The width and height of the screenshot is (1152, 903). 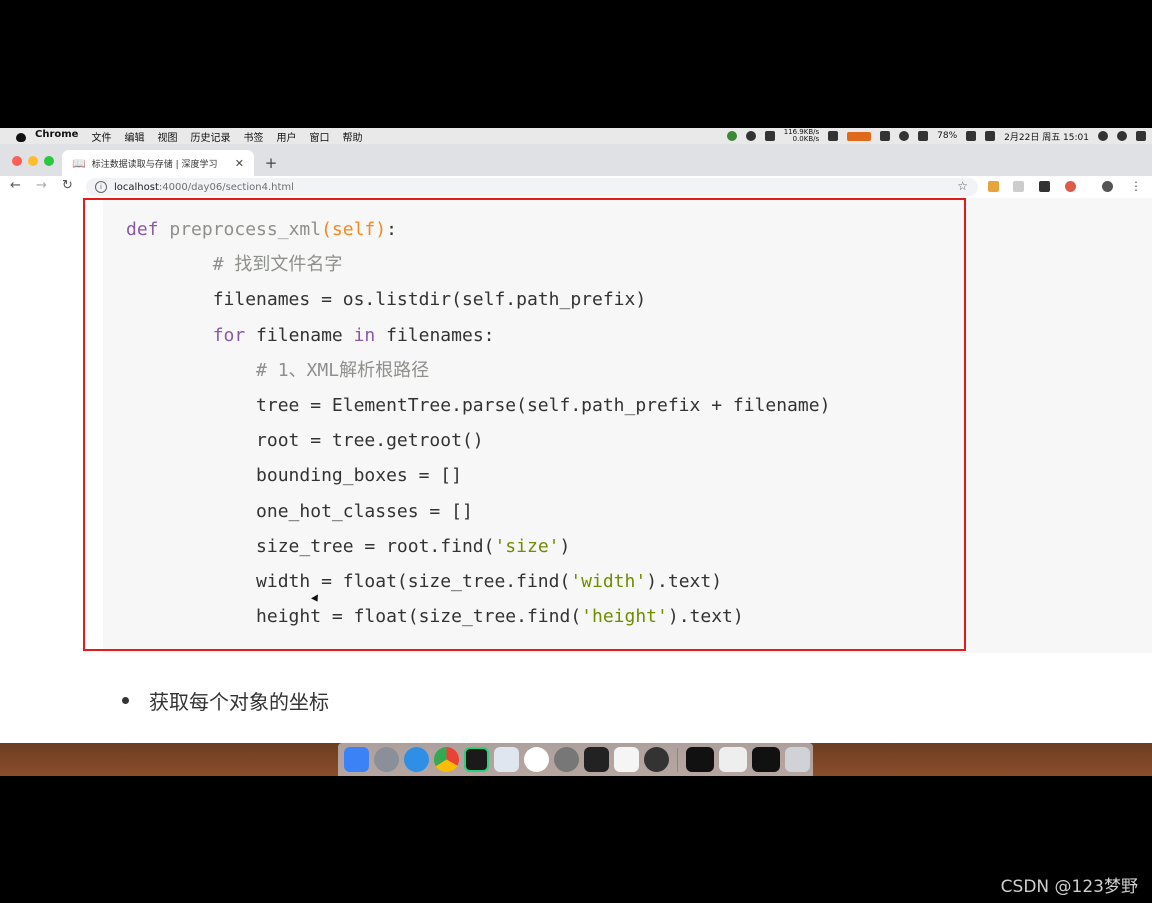 What do you see at coordinates (21, 136) in the screenshot?
I see `apple-logo-icon` at bounding box center [21, 136].